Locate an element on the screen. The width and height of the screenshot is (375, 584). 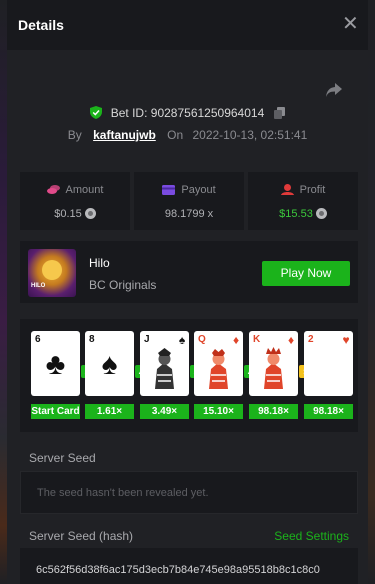
playing-card: 6 ♣ ▲ is located at coordinates (62, 363).